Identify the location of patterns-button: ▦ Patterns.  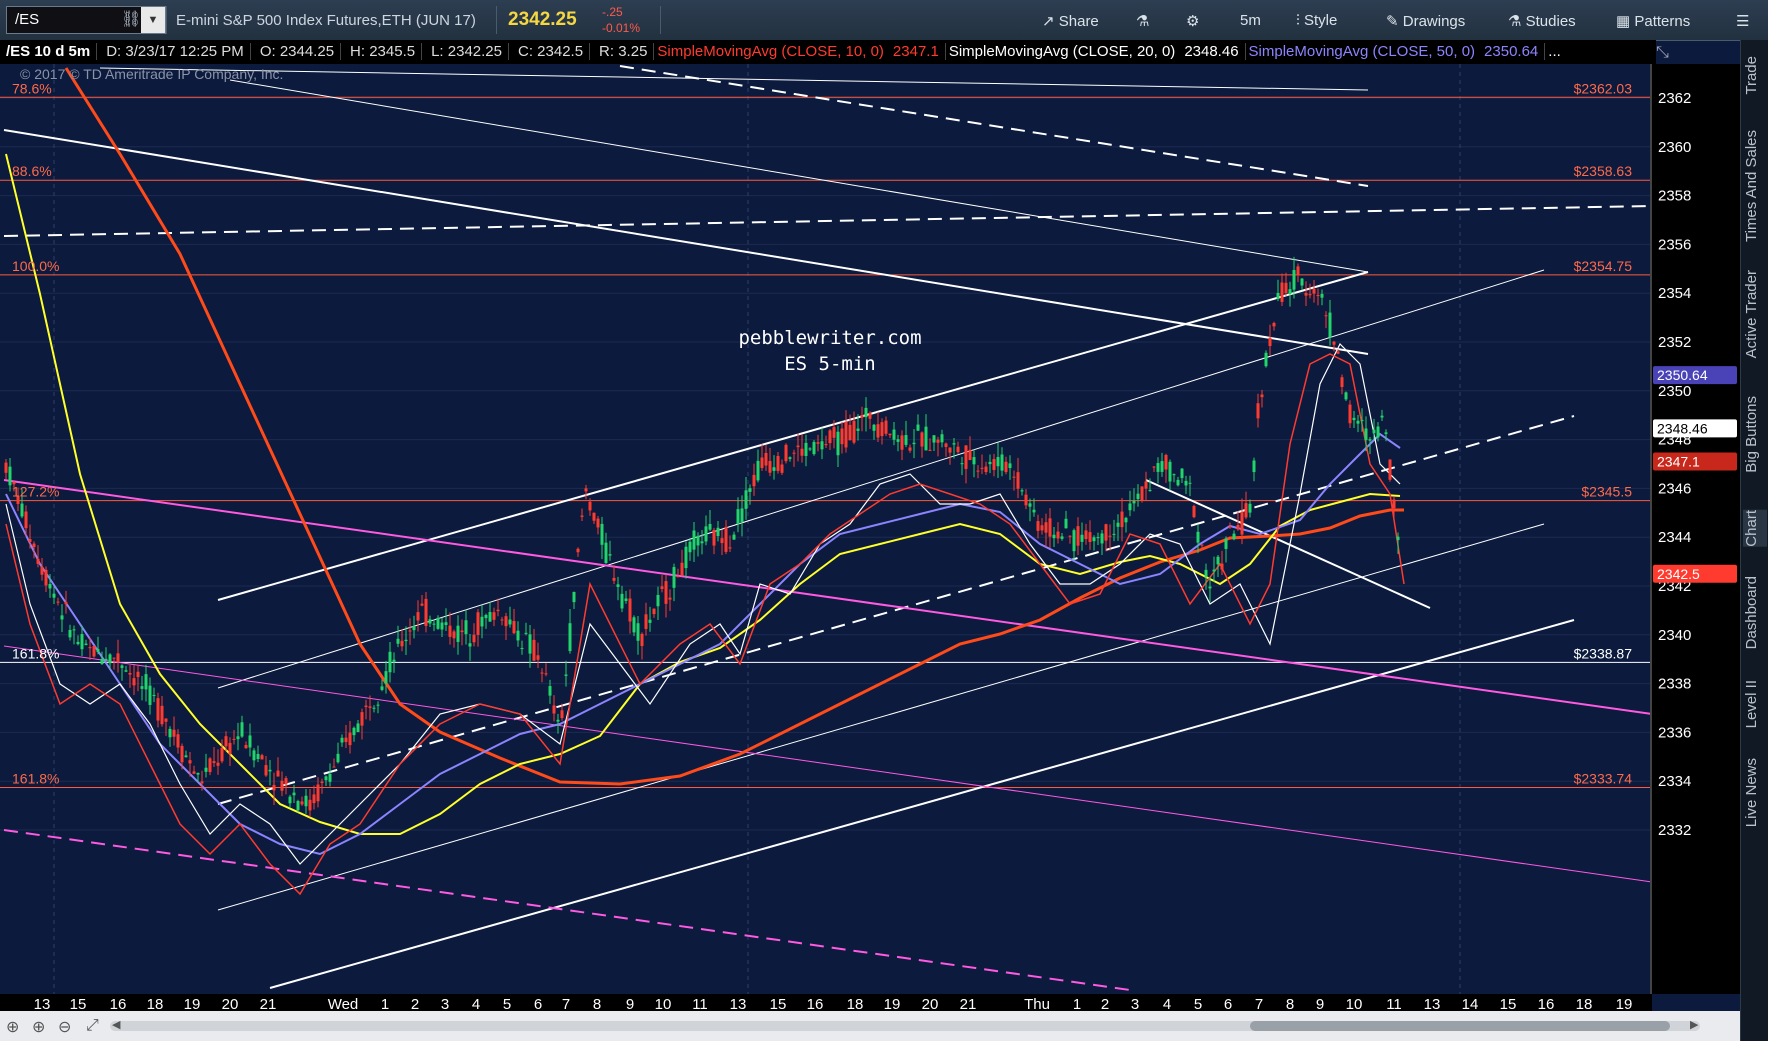
(1653, 21).